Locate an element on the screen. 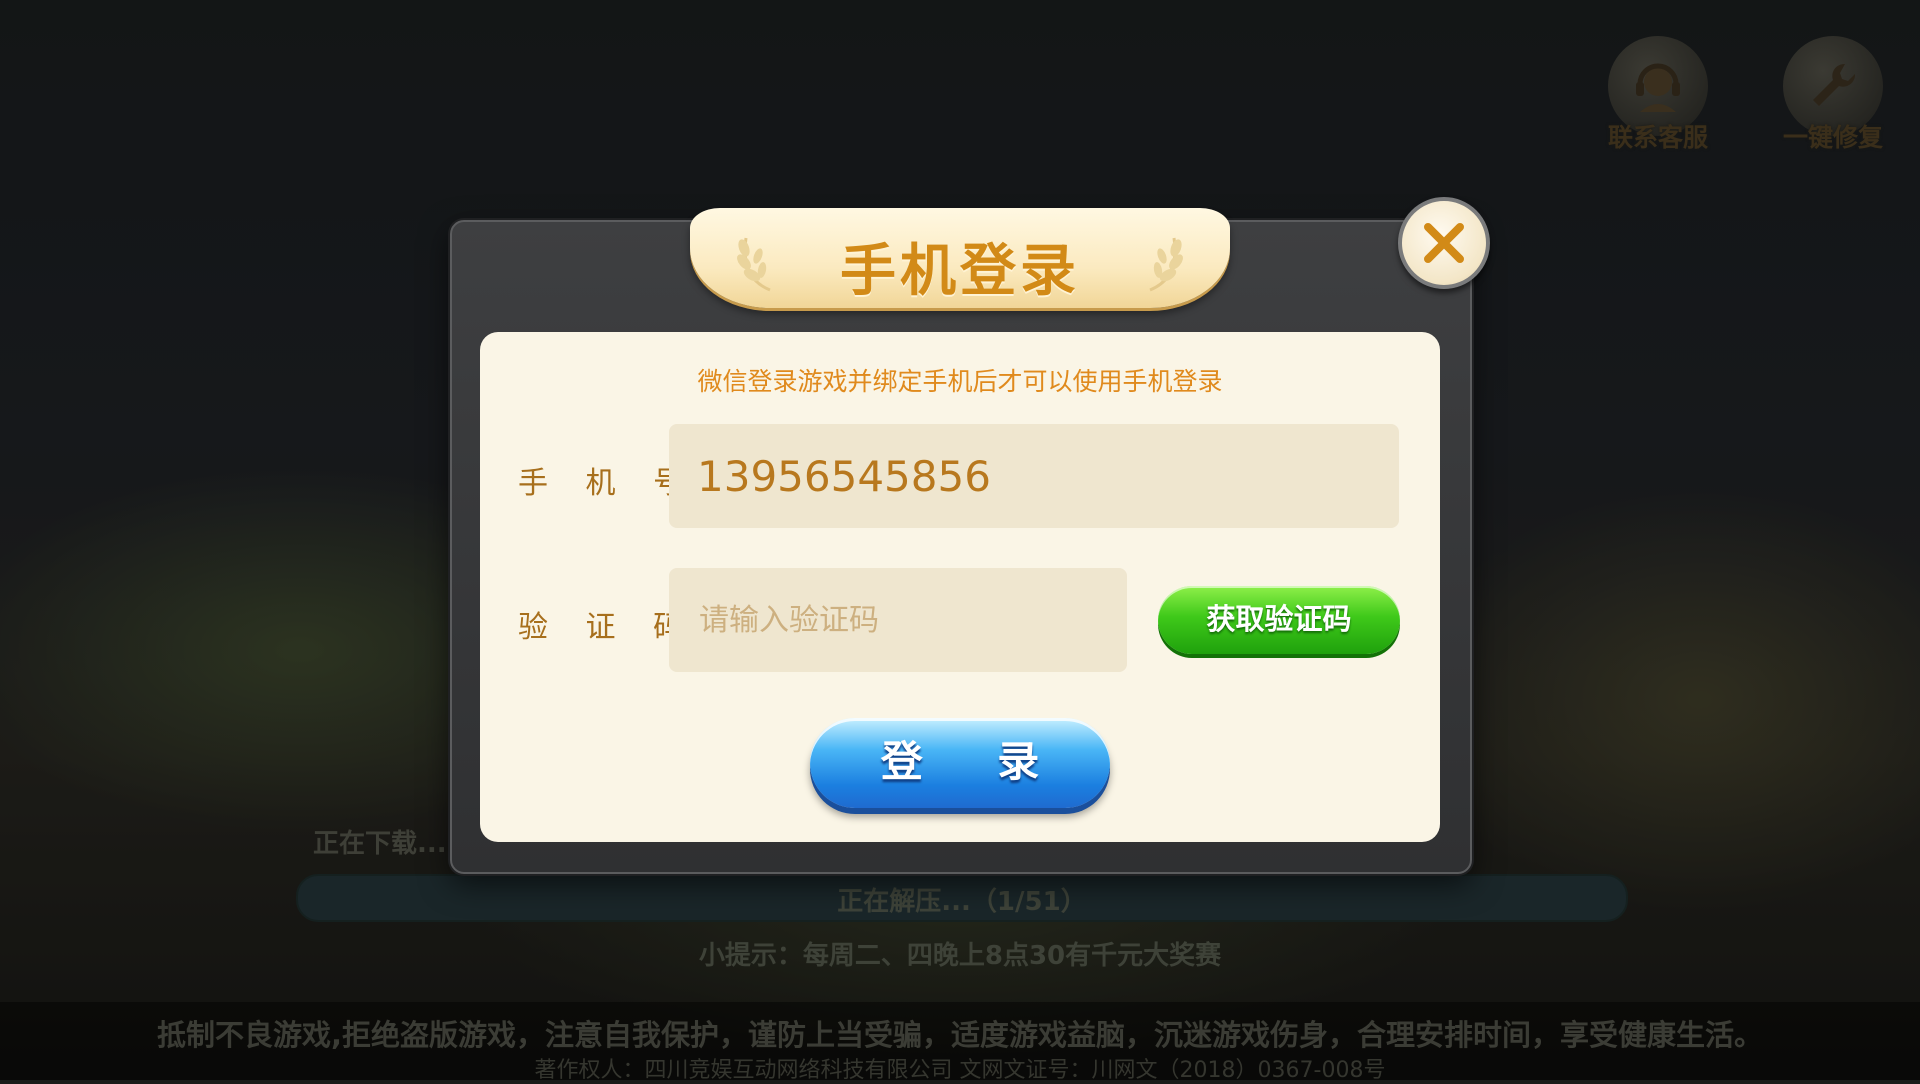 The height and width of the screenshot is (1084, 1920). login-button: 登 录 is located at coordinates (960, 763).